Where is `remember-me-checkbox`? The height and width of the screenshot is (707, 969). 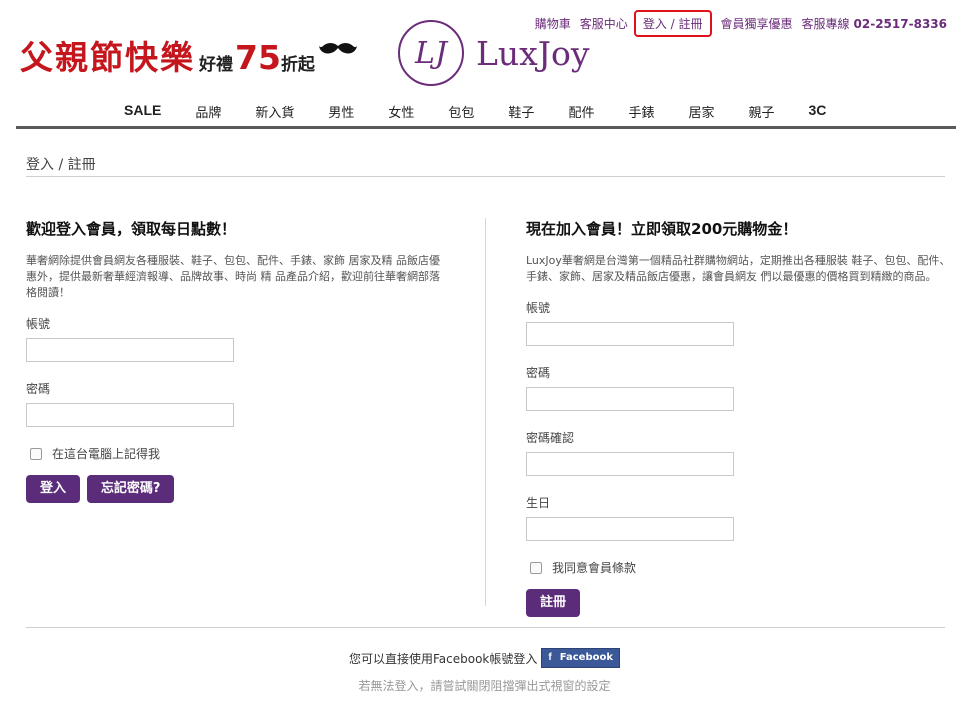 remember-me-checkbox is located at coordinates (36, 453).